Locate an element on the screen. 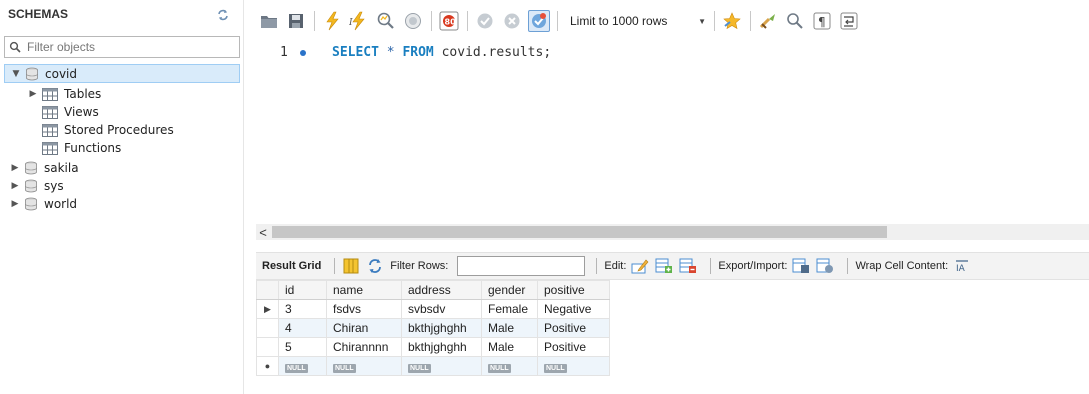 Image resolution: width=1089 pixels, height=394 pixels. schema-sys: ▶ sys is located at coordinates (37, 186).